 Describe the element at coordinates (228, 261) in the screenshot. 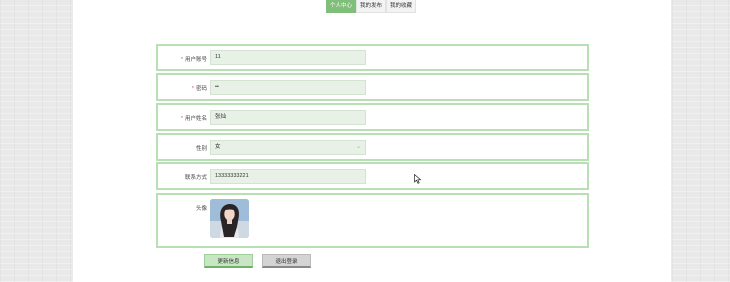

I see `update-info-button: 更新信息` at that location.